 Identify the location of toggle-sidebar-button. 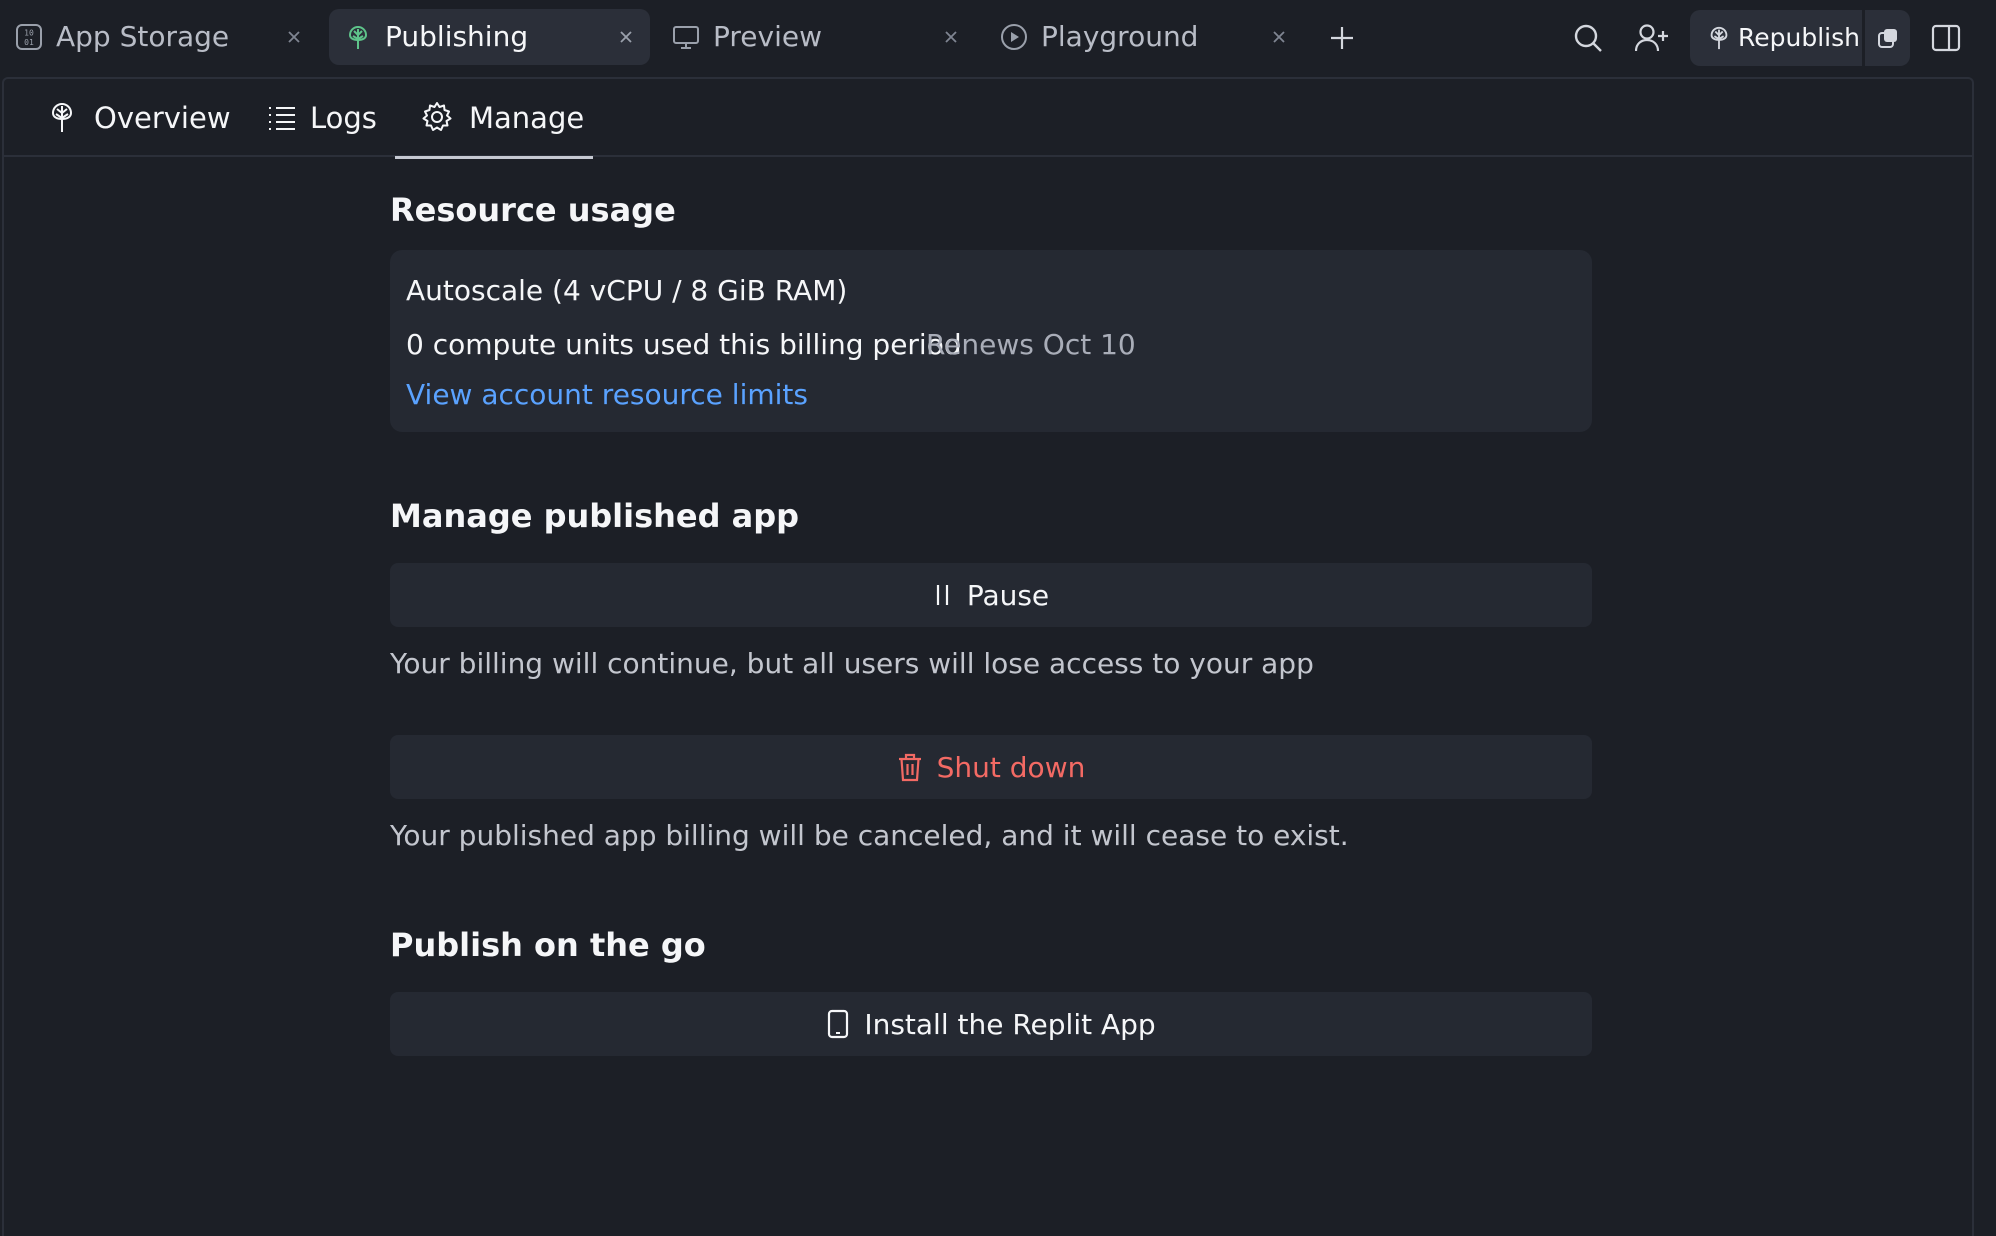
(1946, 38).